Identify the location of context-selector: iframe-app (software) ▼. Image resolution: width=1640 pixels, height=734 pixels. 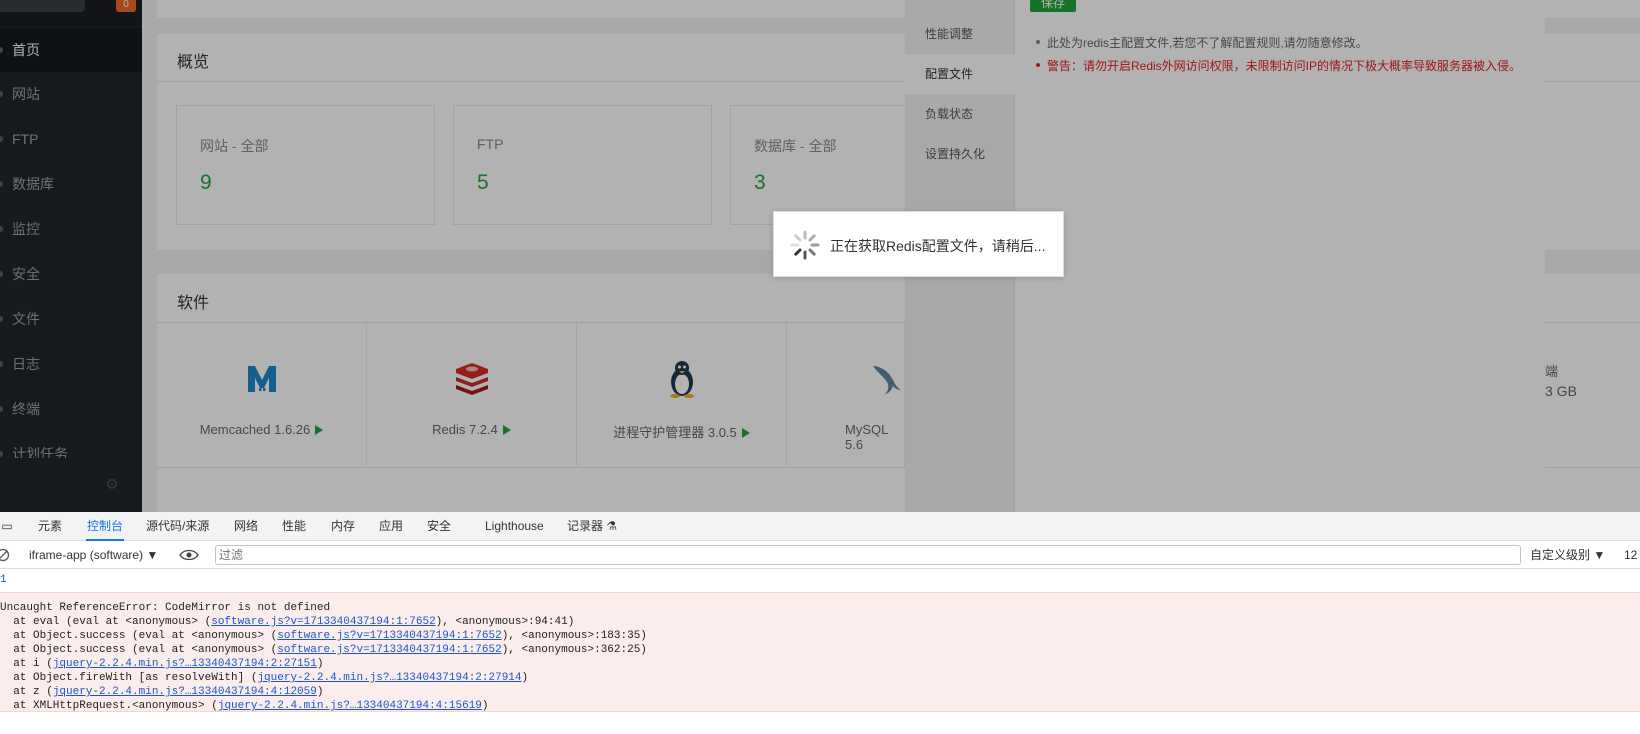
(90, 555).